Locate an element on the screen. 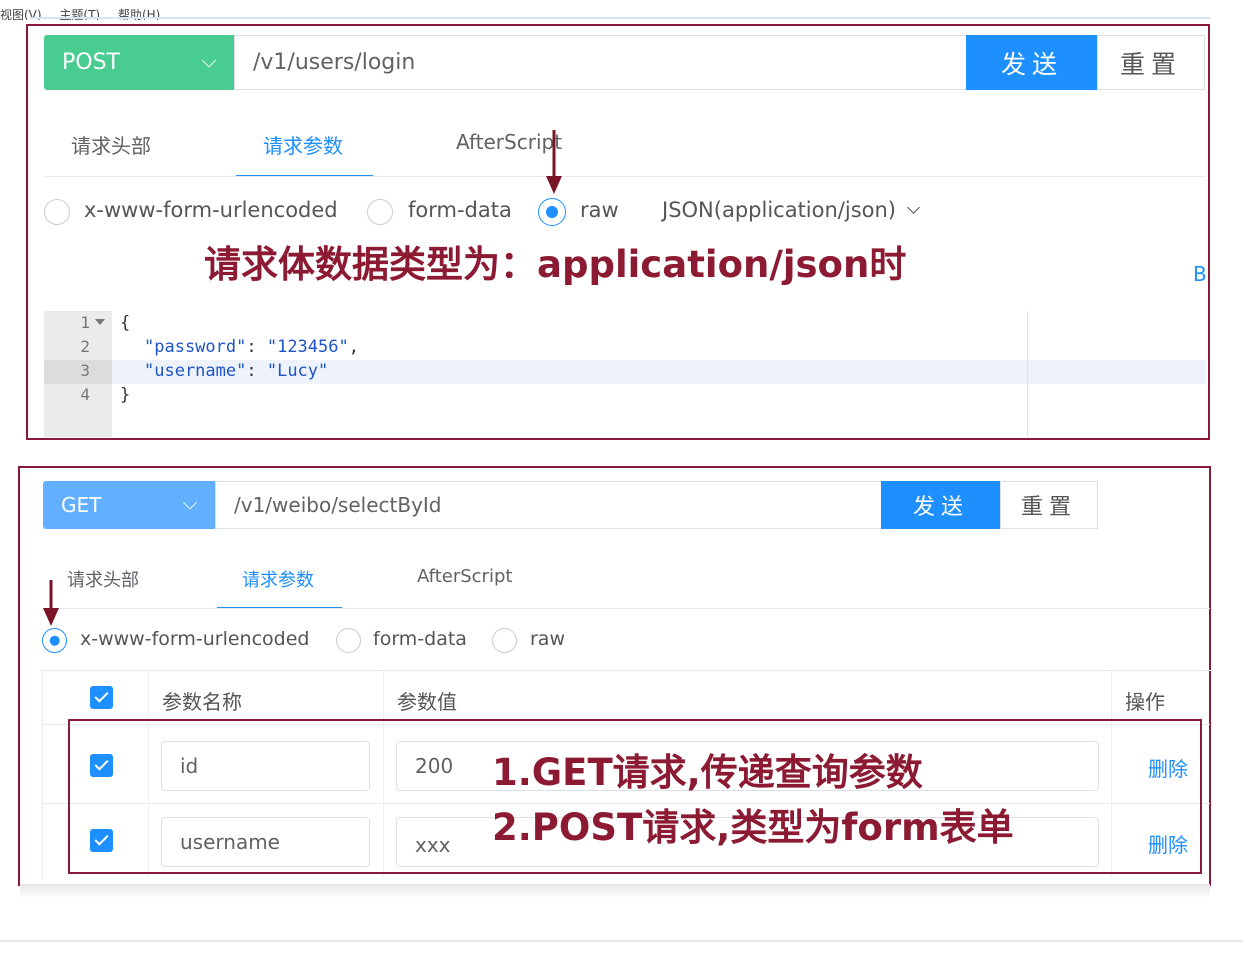  code-line-2: "password": "123456", is located at coordinates (251, 347).